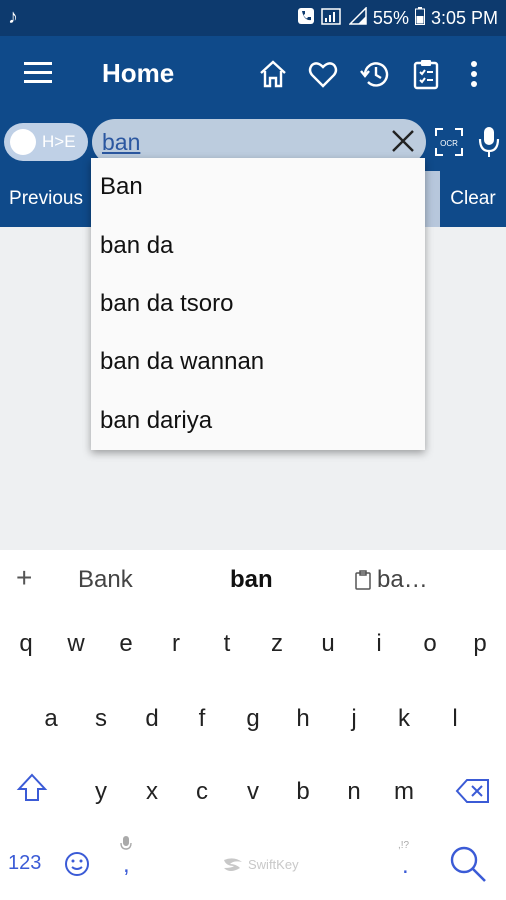  What do you see at coordinates (176, 644) in the screenshot?
I see `key-r: r` at bounding box center [176, 644].